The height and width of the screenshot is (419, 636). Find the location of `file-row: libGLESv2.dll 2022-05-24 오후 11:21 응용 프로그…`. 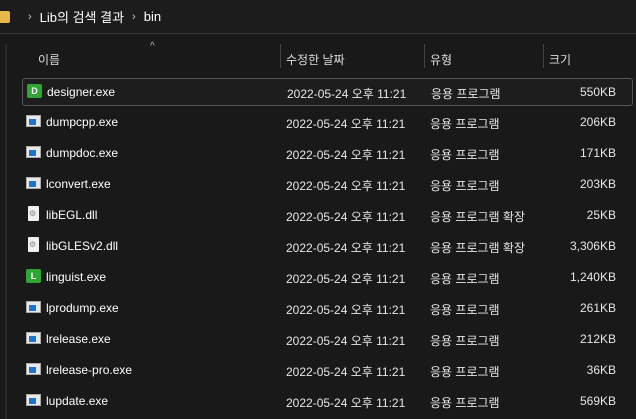

file-row: libGLESv2.dll 2022-05-24 오후 11:21 응용 프로그… is located at coordinates (327, 246).